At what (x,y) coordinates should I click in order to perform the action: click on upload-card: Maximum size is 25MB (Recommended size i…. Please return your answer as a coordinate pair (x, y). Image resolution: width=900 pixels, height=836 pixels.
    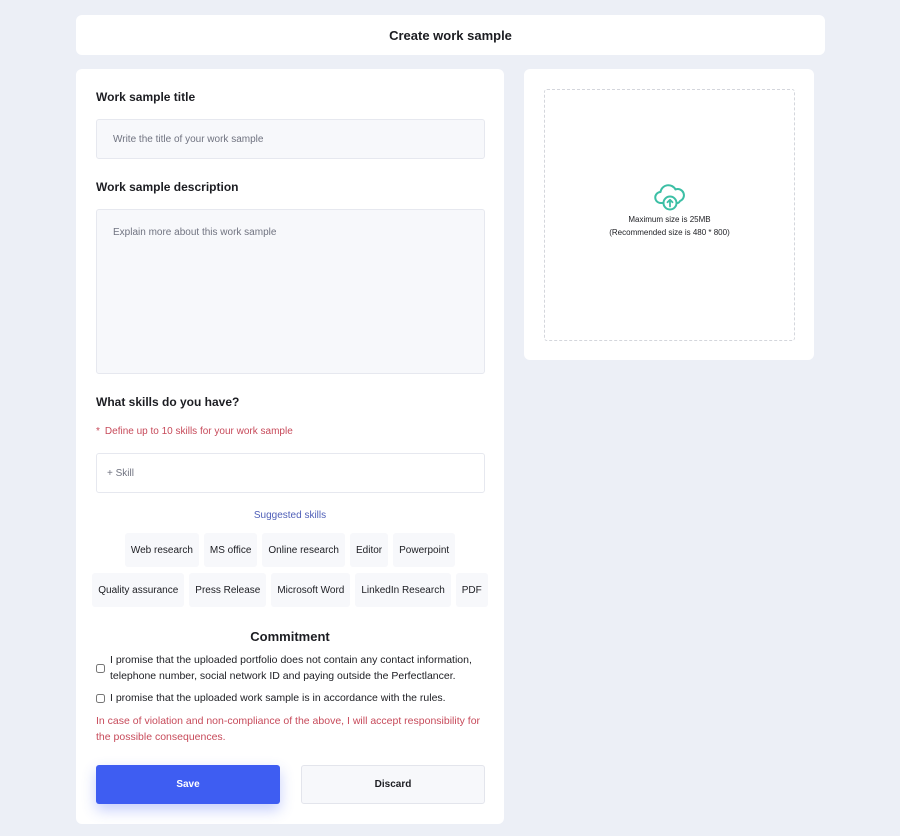
    Looking at the image, I should click on (669, 214).